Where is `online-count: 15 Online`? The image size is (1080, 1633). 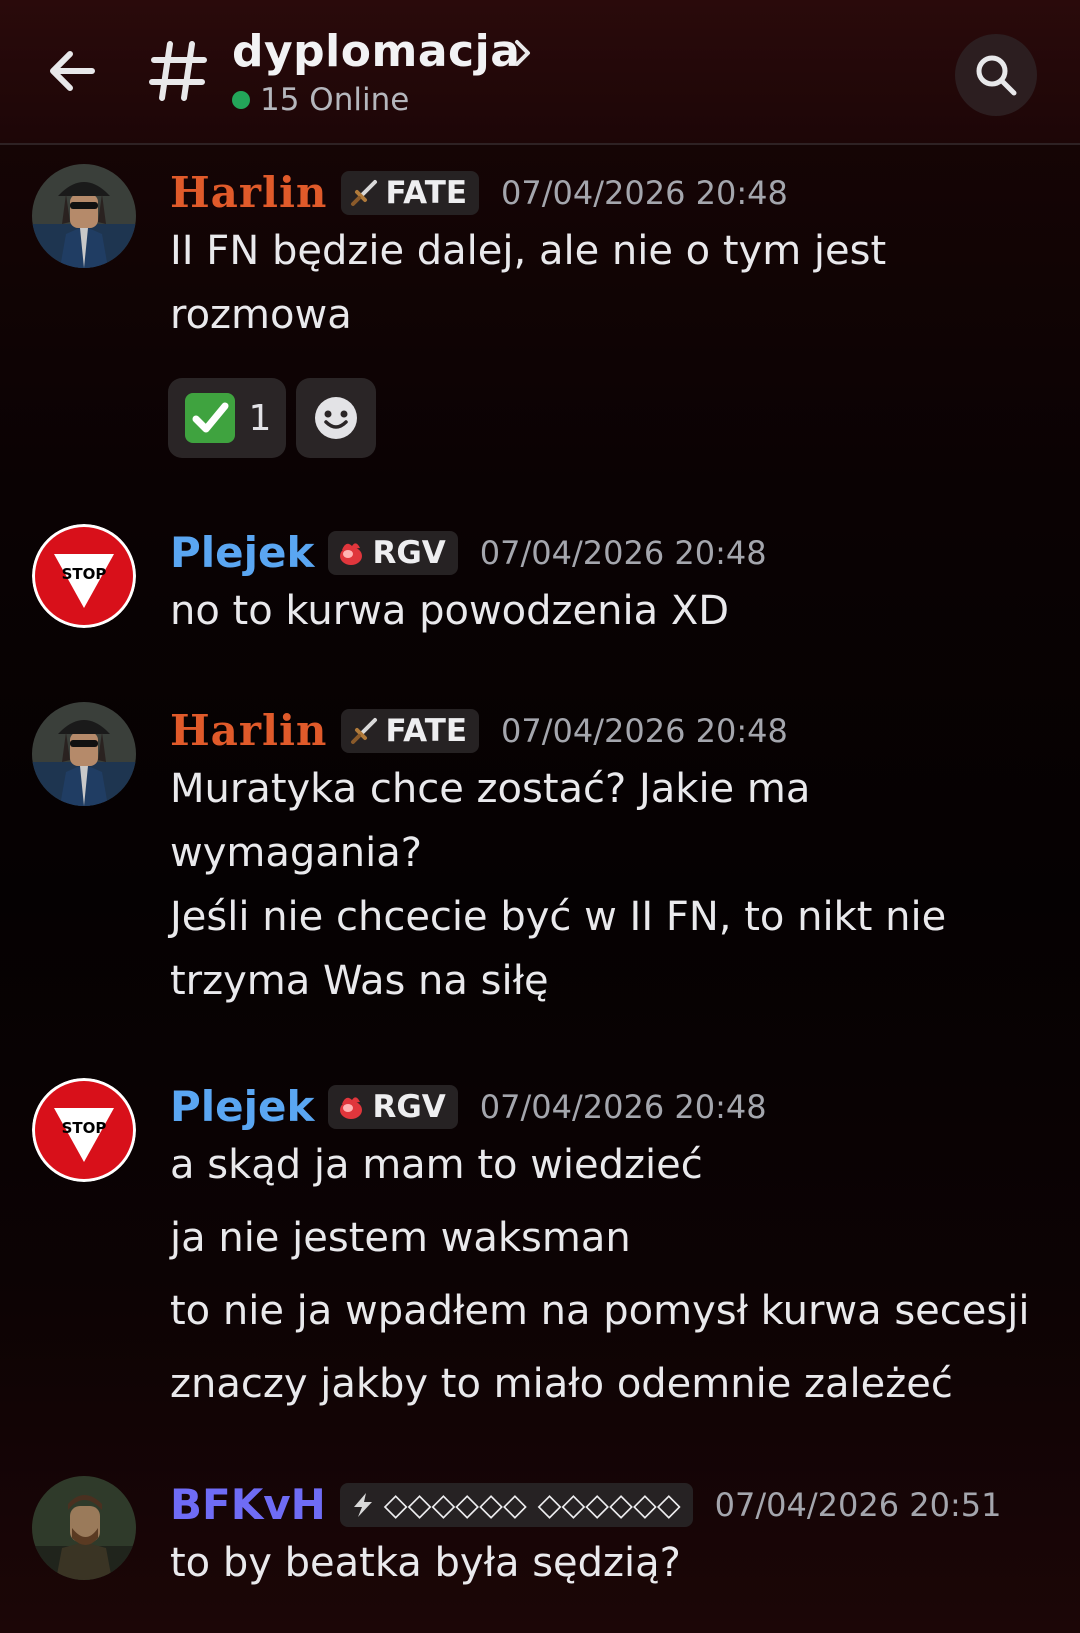
online-count: 15 Online is located at coordinates (335, 100).